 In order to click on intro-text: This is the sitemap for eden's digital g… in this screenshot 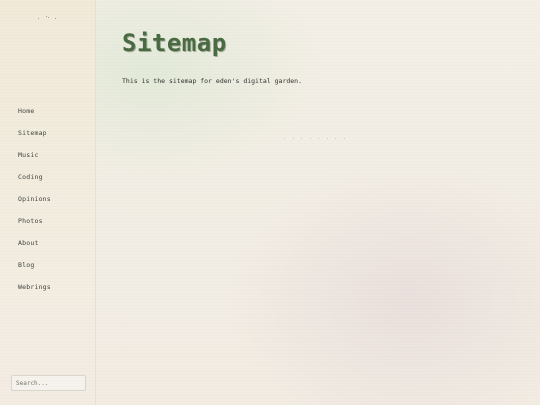, I will do `click(212, 81)`.